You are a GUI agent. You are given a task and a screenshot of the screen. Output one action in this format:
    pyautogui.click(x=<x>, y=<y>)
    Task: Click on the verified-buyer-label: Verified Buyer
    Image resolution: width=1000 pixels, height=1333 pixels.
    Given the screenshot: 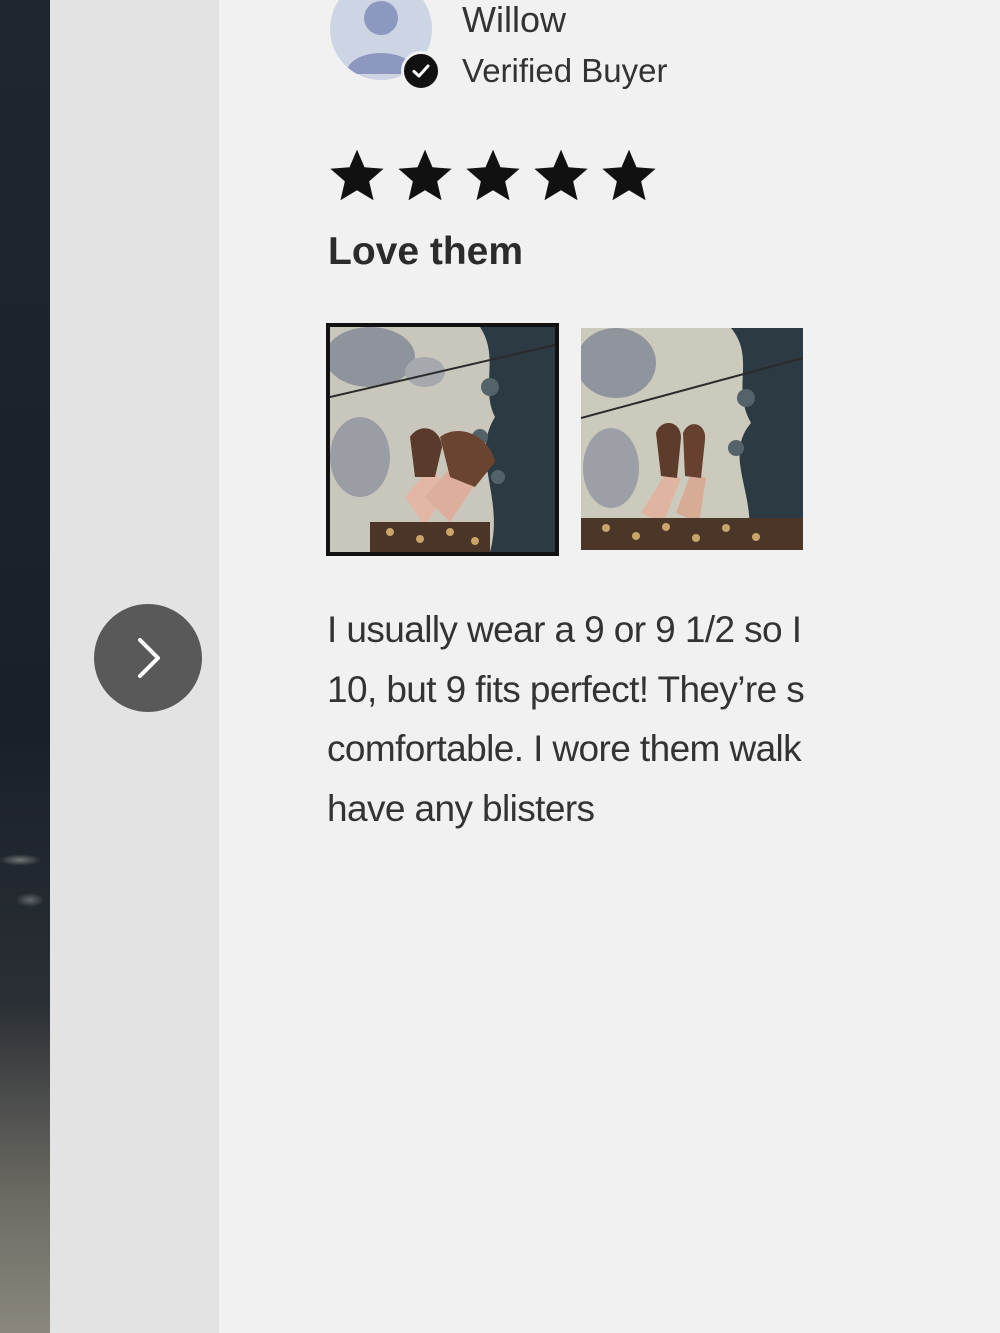 What is the action you would take?
    pyautogui.click(x=565, y=70)
    